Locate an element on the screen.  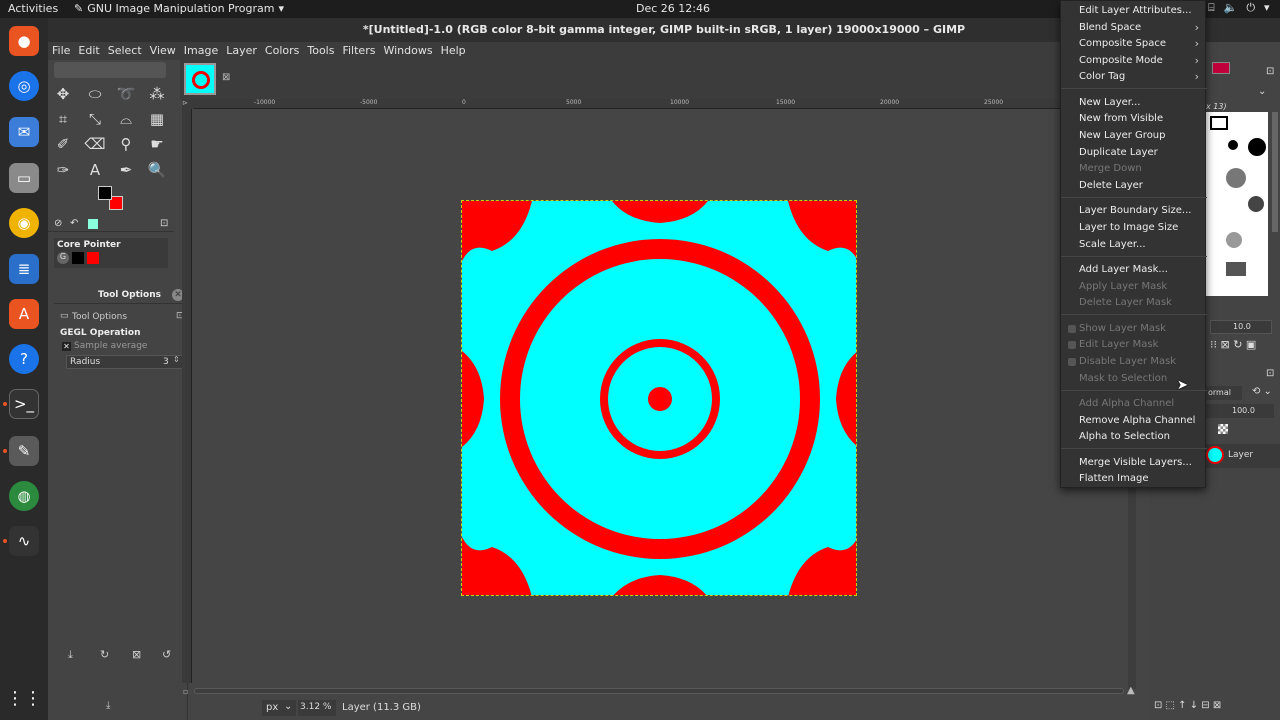
gimp-icon: ✎ is located at coordinates (24, 451).